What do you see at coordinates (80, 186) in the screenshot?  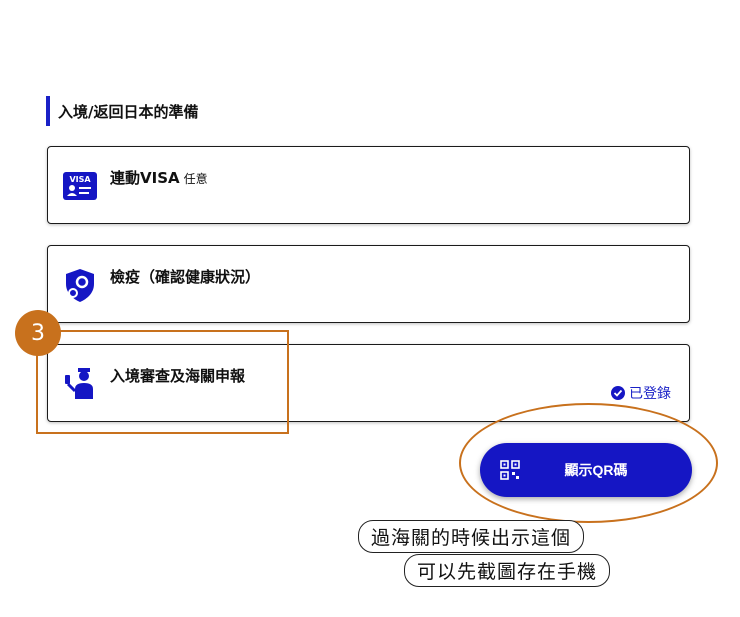 I see `visa-card-icon: VISA` at bounding box center [80, 186].